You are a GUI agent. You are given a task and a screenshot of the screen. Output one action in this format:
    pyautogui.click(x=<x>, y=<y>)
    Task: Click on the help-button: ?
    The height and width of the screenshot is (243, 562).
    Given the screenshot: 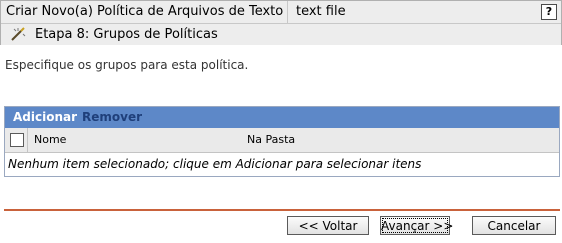 What is the action you would take?
    pyautogui.click(x=549, y=12)
    